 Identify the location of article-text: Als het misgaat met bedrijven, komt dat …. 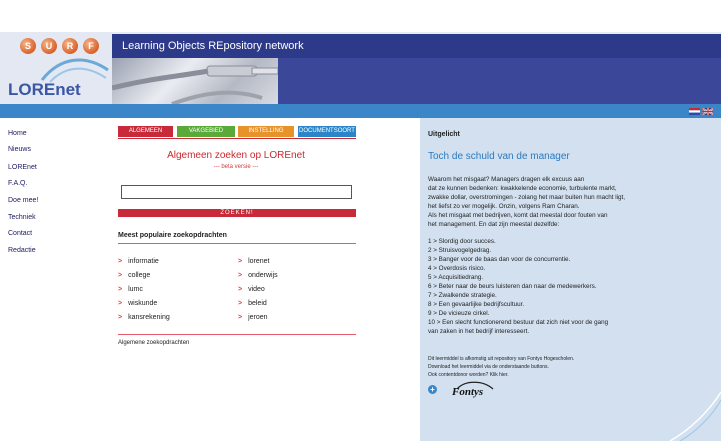
(518, 215).